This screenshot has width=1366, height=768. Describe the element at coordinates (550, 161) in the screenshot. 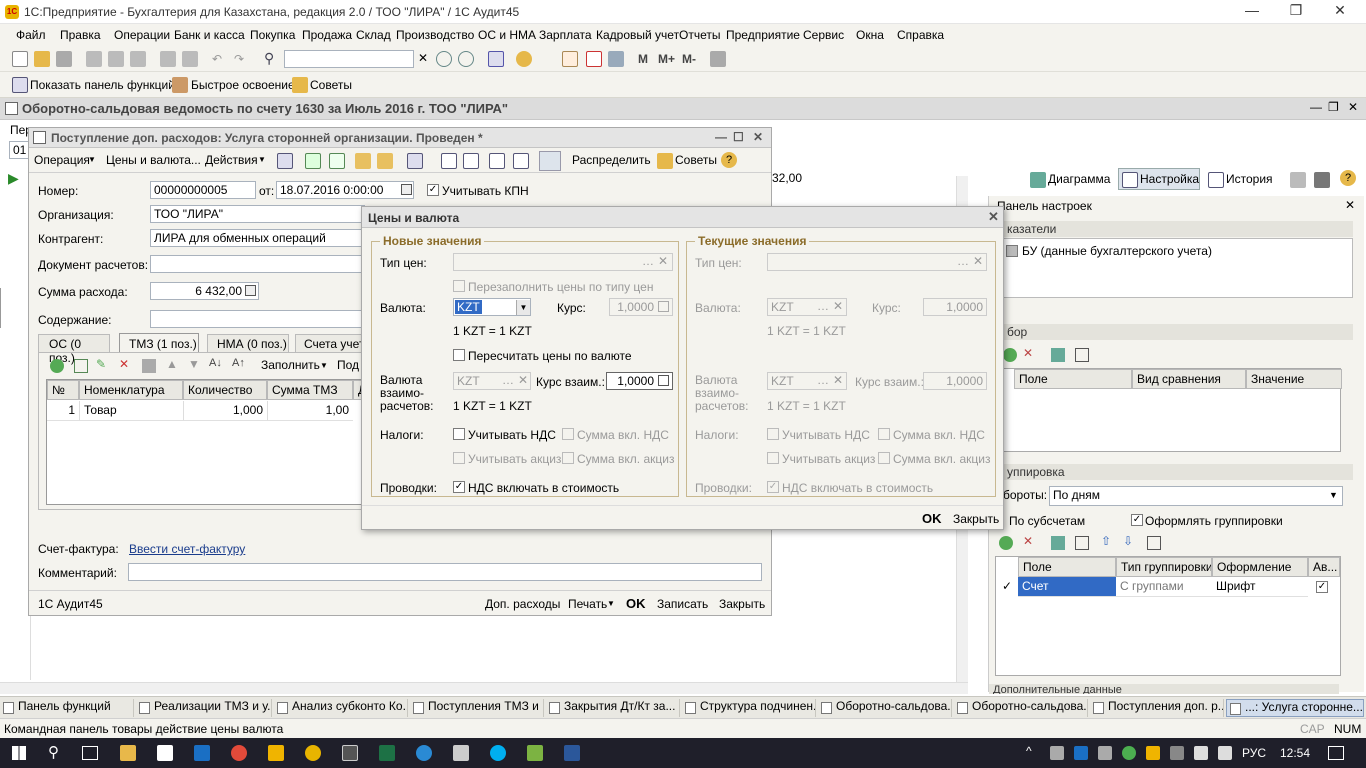

I see `distribute-mode-icon` at that location.